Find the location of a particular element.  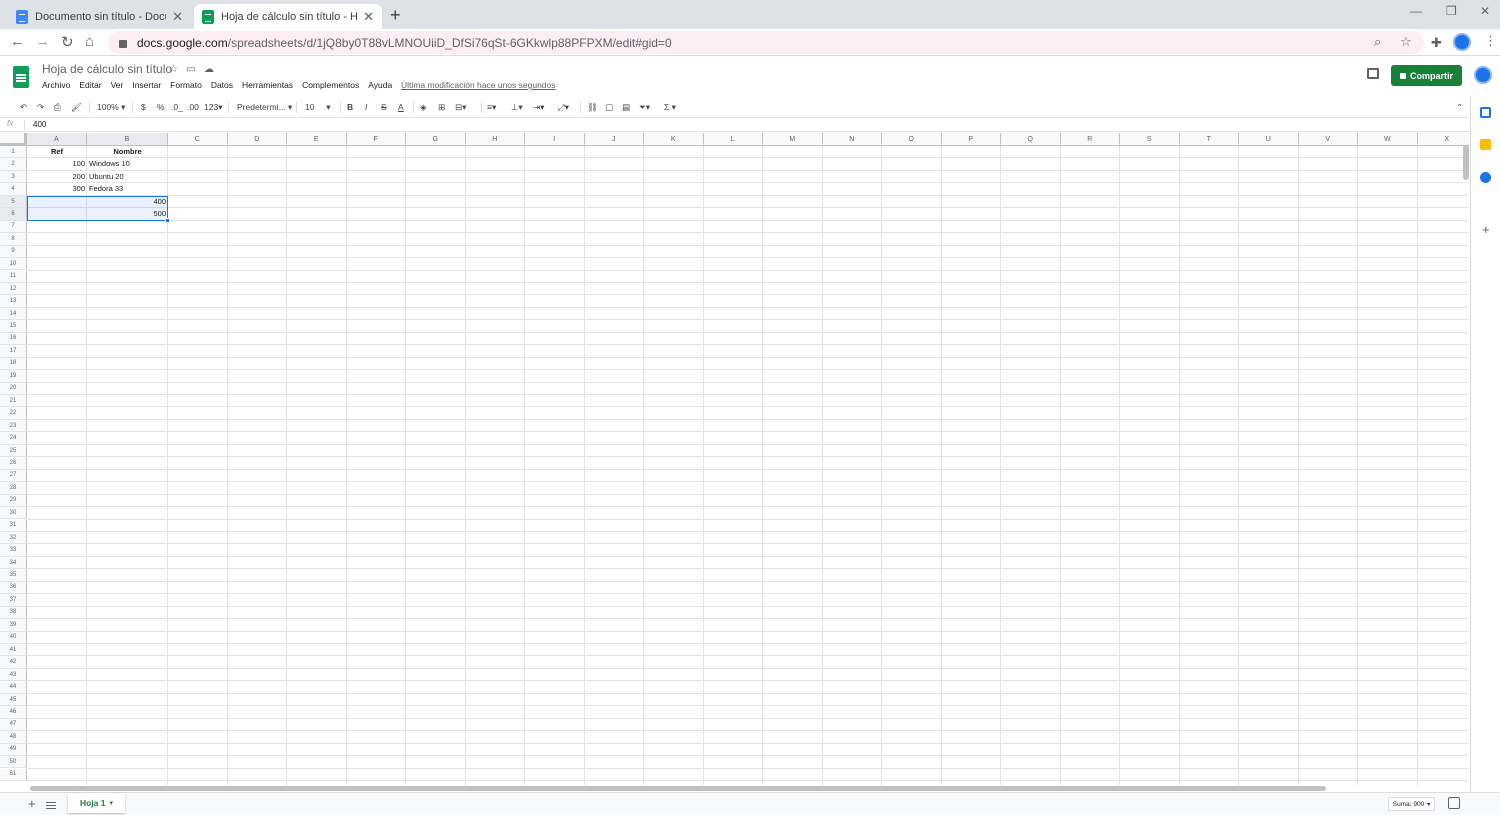

row-header: 9 is located at coordinates (13, 252).